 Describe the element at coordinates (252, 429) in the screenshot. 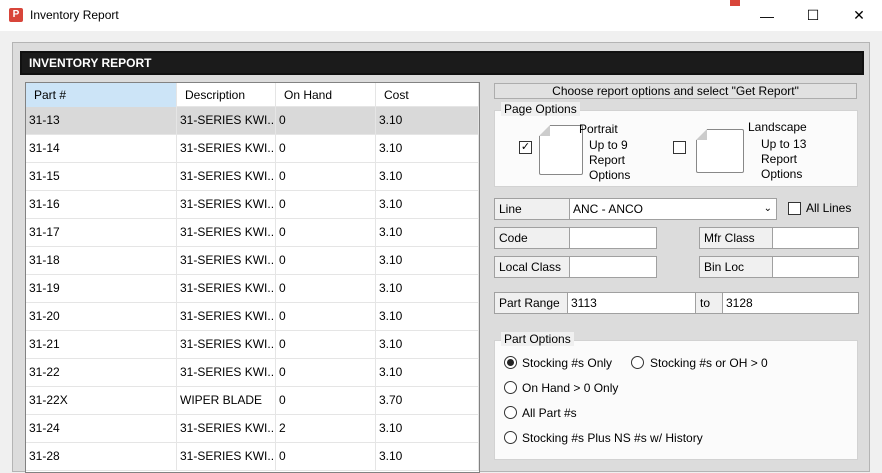

I see `table-row: 31-24 31-SERIES KWI... 2 3.10` at that location.